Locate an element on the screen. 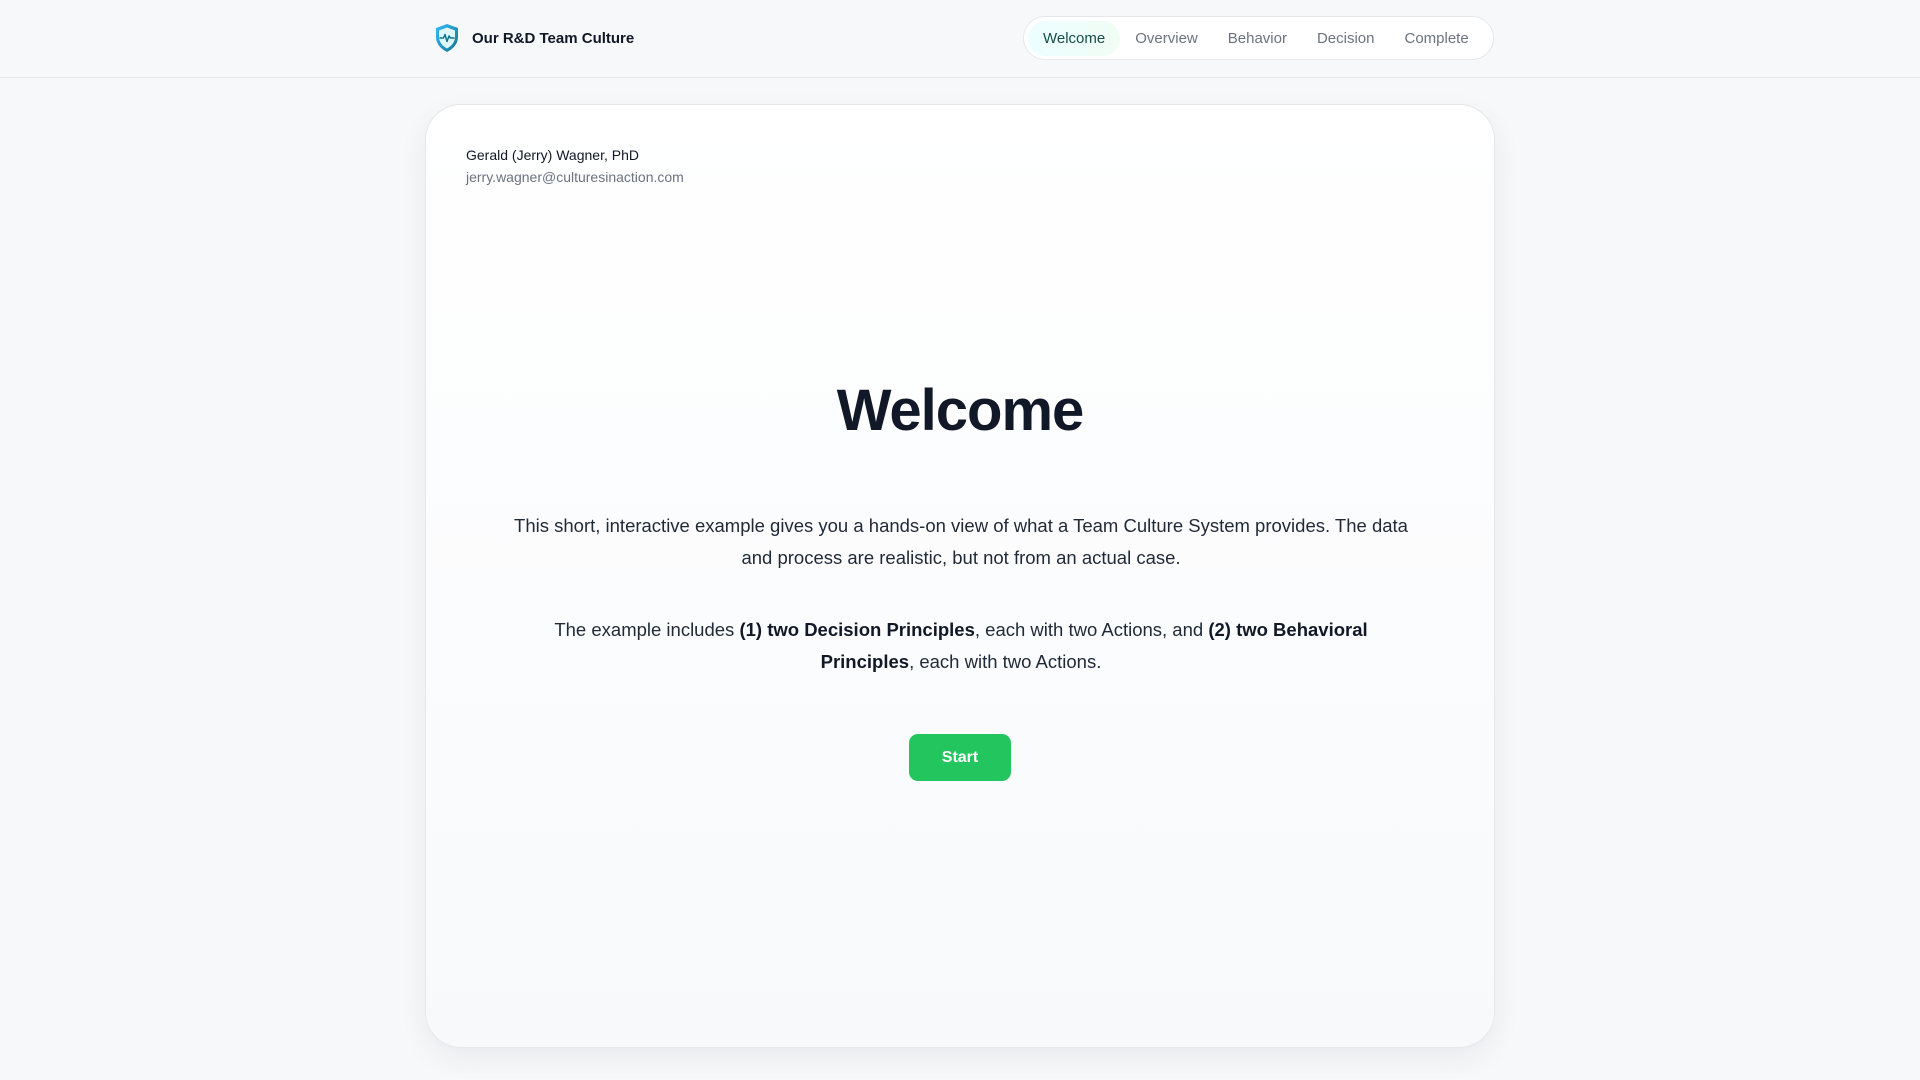  brand: Our R&D Team Culture is located at coordinates (534, 38).